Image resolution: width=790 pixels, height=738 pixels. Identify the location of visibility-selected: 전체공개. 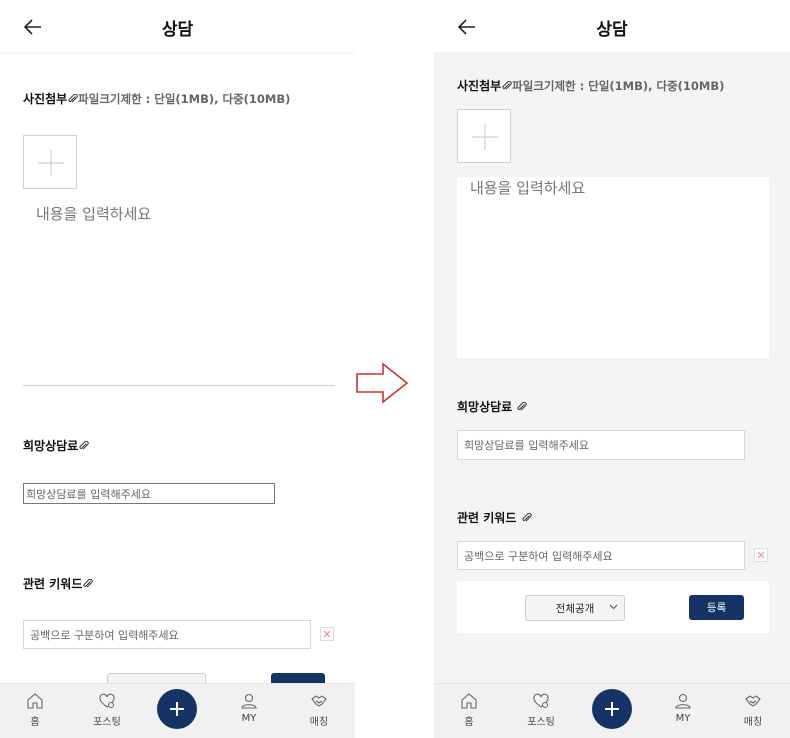
(575, 608).